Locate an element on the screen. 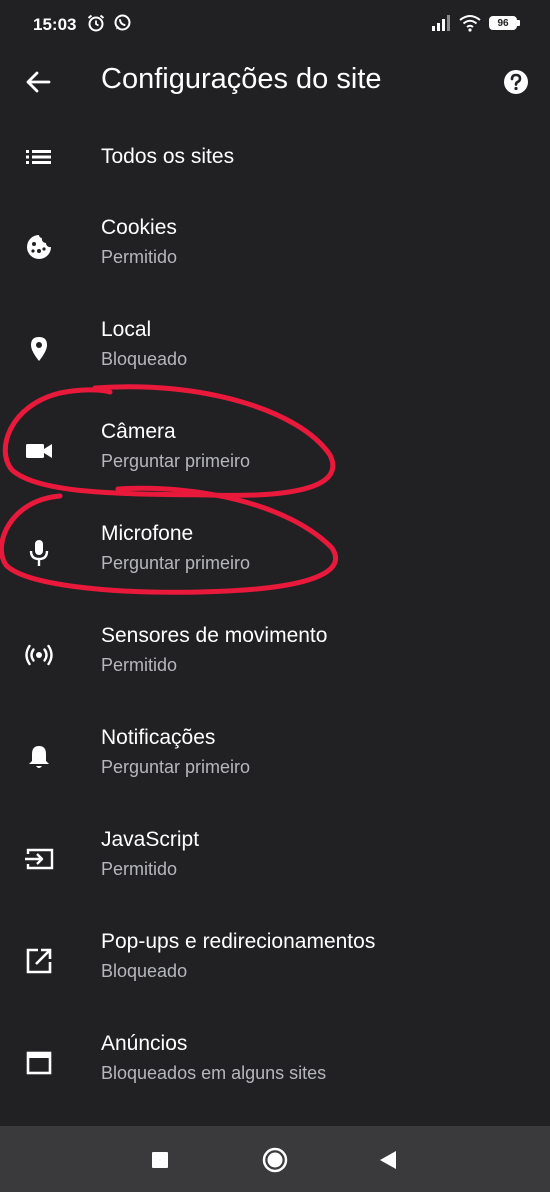 The height and width of the screenshot is (1192, 550). battery-level: 96 is located at coordinates (503, 23).